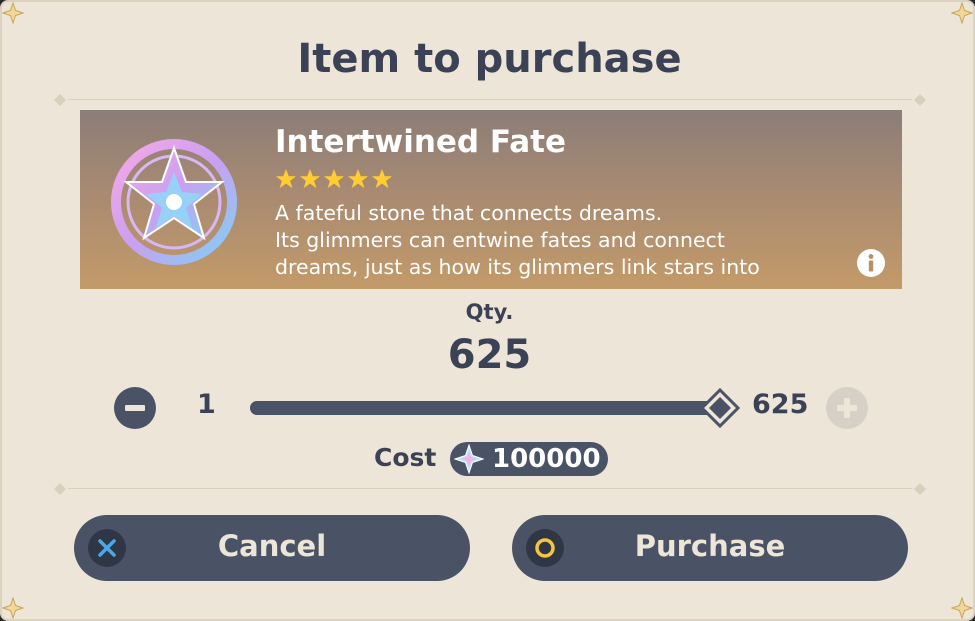 The image size is (975, 621). What do you see at coordinates (405, 457) in the screenshot?
I see `cost-label: Cost` at bounding box center [405, 457].